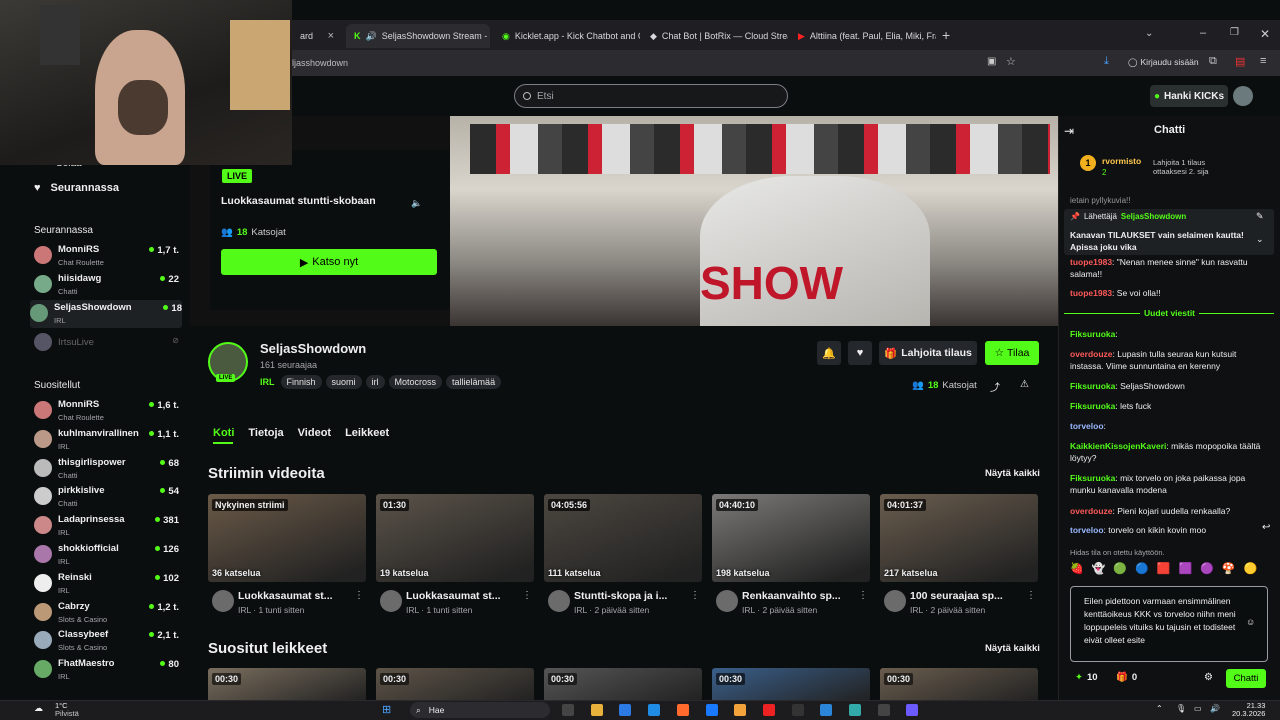  Describe the element at coordinates (313, 348) in the screenshot. I see `channel-name: SeljasShowdown` at that location.